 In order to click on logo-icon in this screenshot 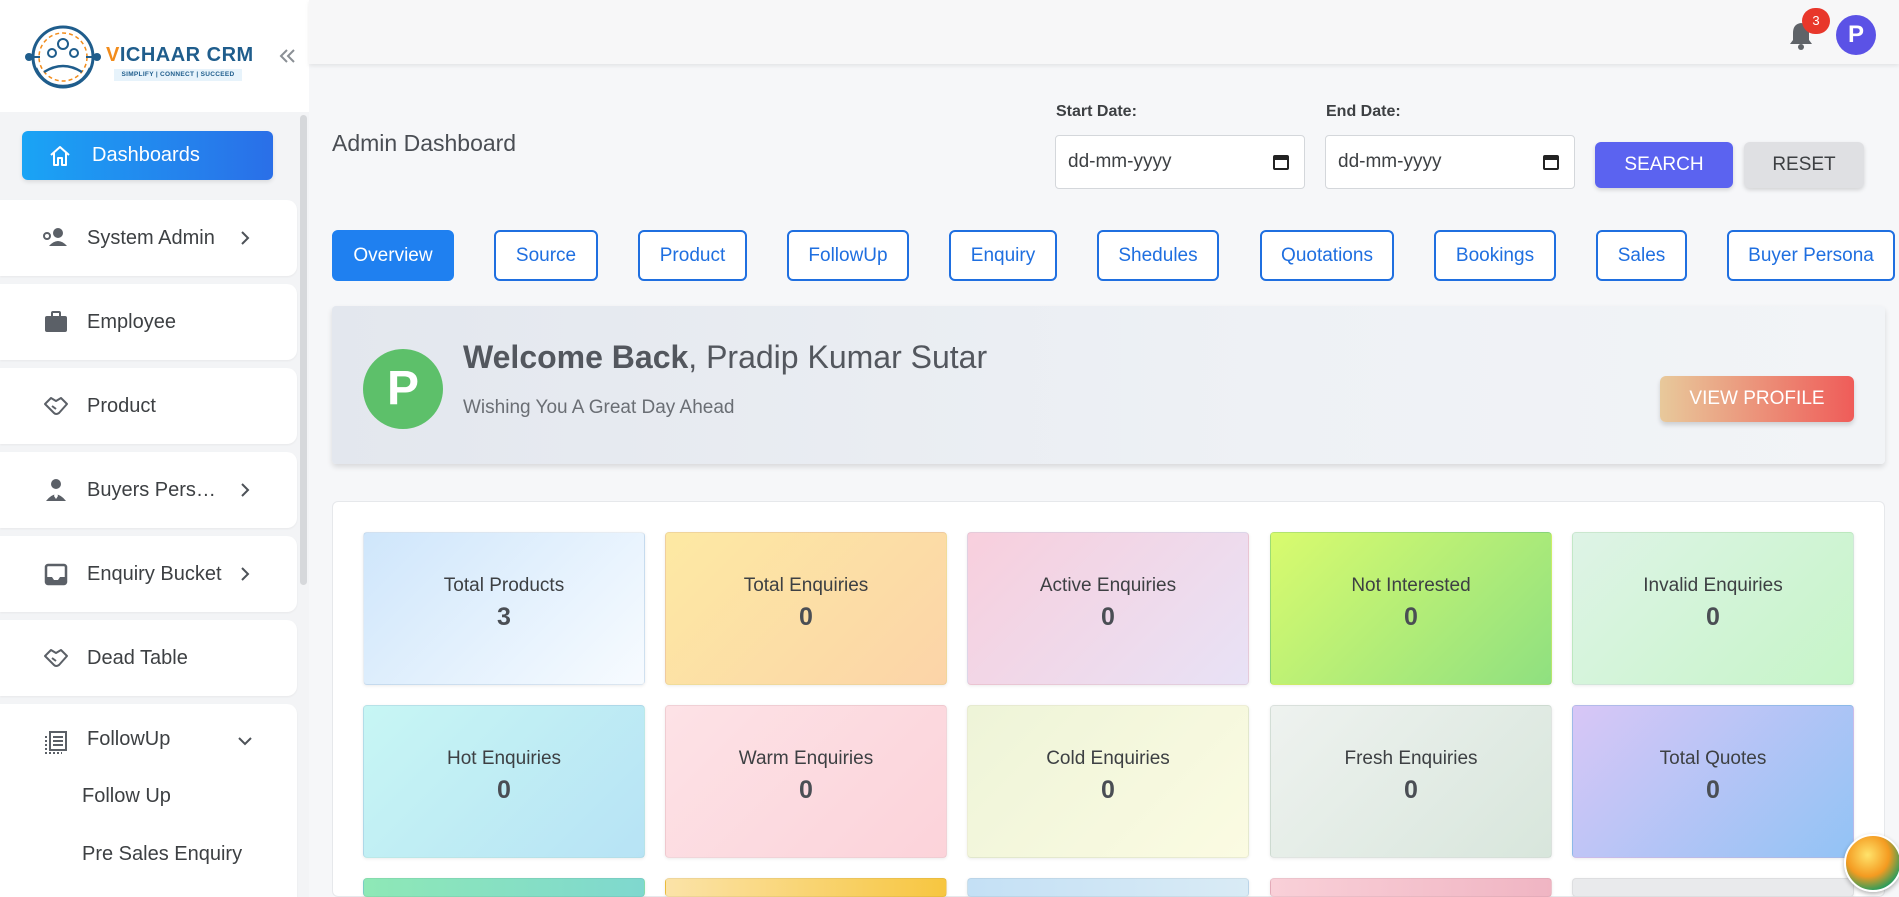, I will do `click(63, 57)`.